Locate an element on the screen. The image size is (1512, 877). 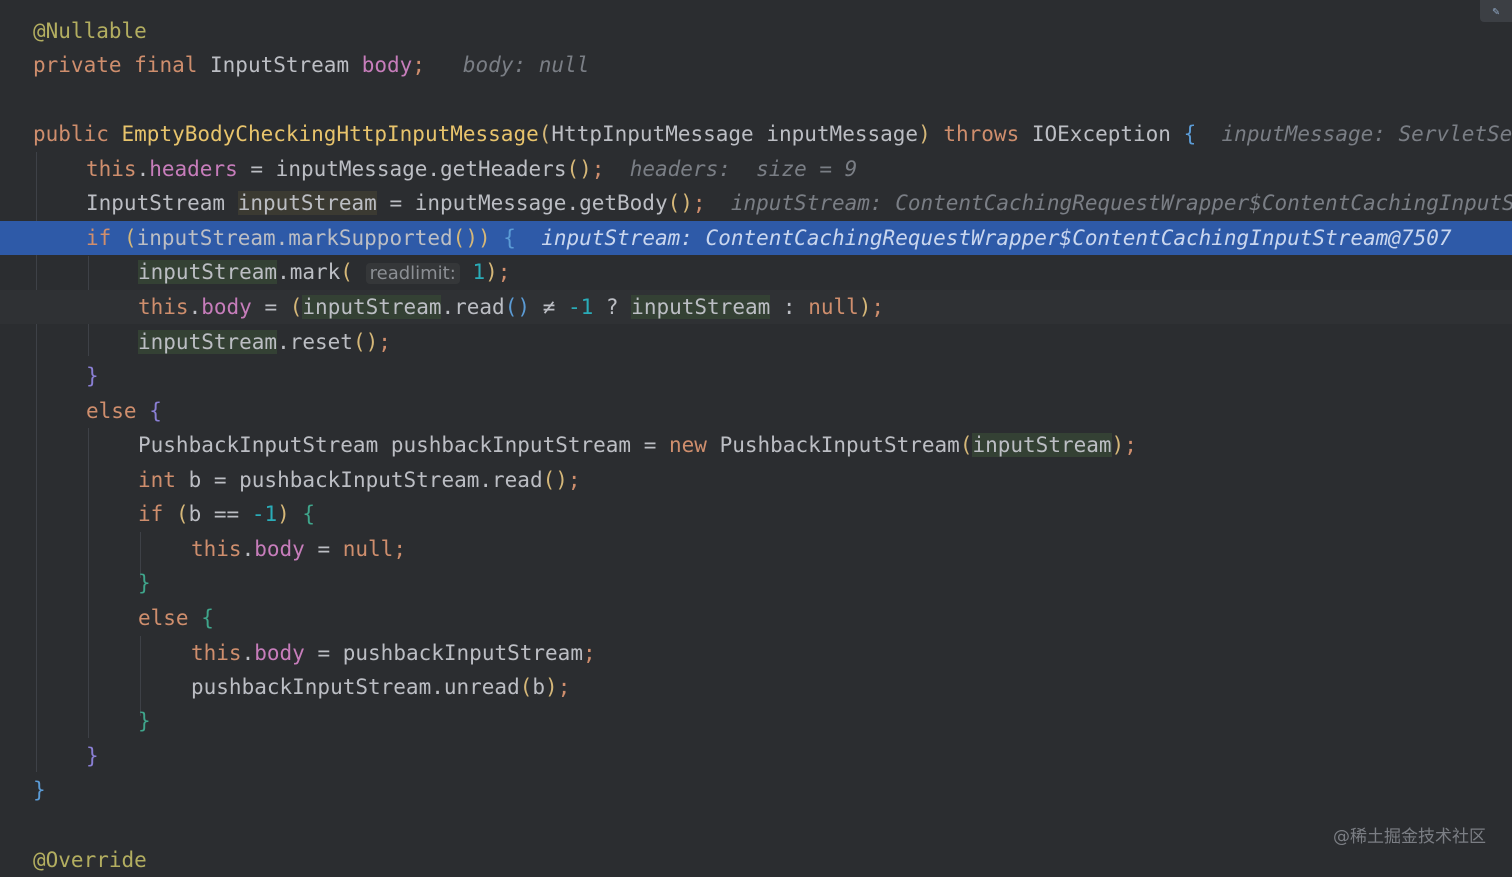
code-token: public is located at coordinates (77, 134).